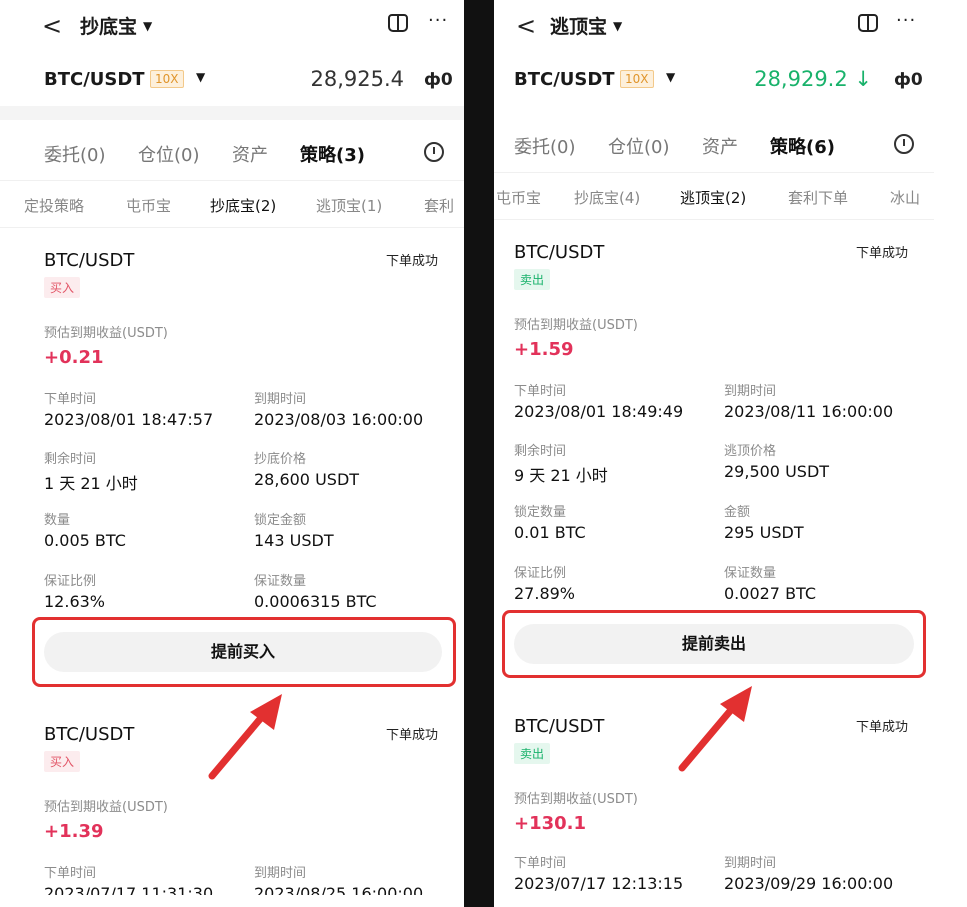 Image resolution: width=967 pixels, height=907 pixels. I want to click on field-value: 0.0006315 BTC, so click(315, 601).